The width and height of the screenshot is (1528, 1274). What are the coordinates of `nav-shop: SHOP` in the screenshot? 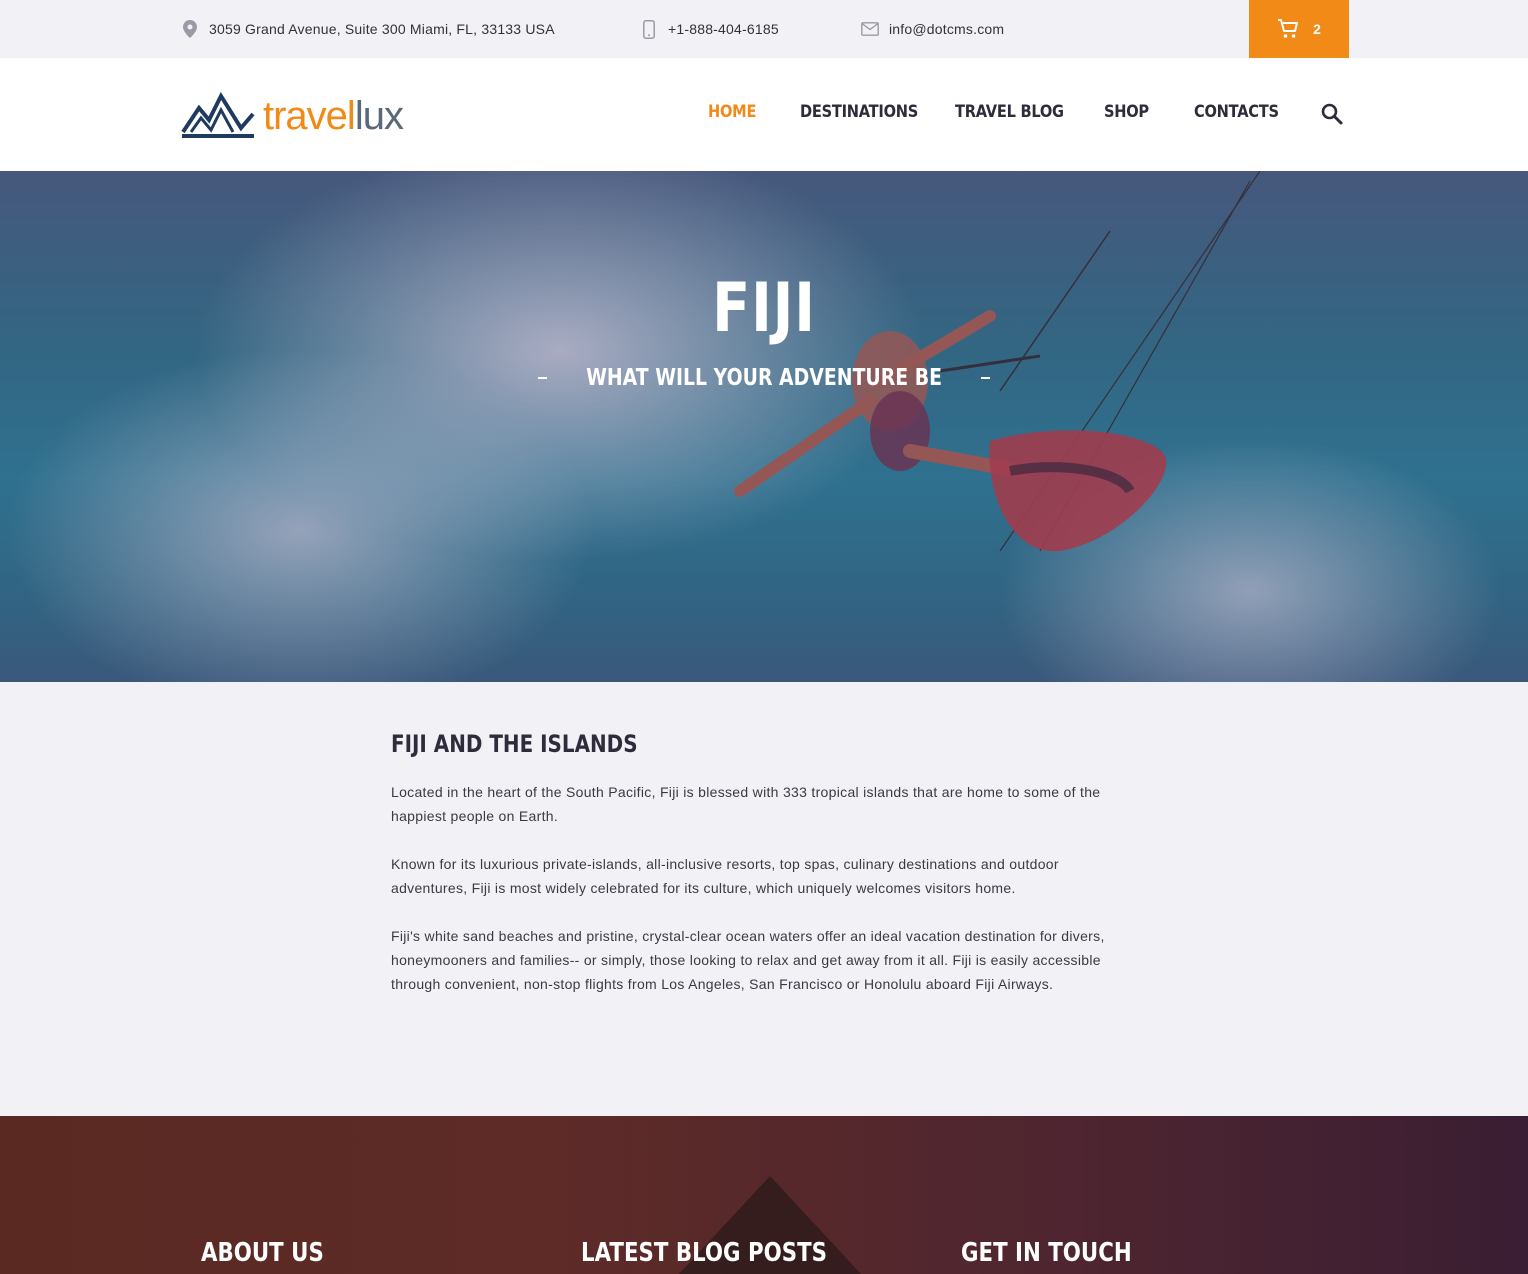 It's located at (1126, 112).